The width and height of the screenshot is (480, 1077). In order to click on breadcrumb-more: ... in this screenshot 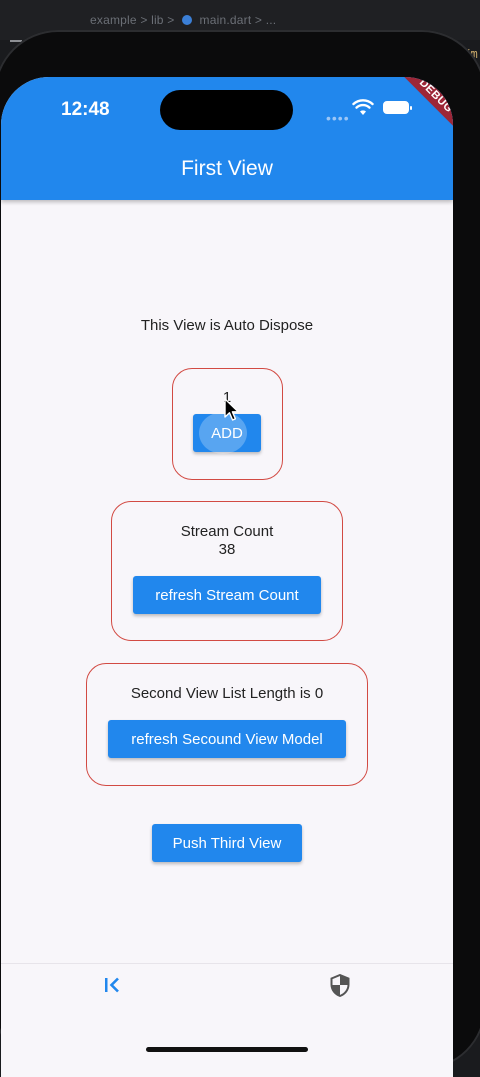, I will do `click(271, 20)`.